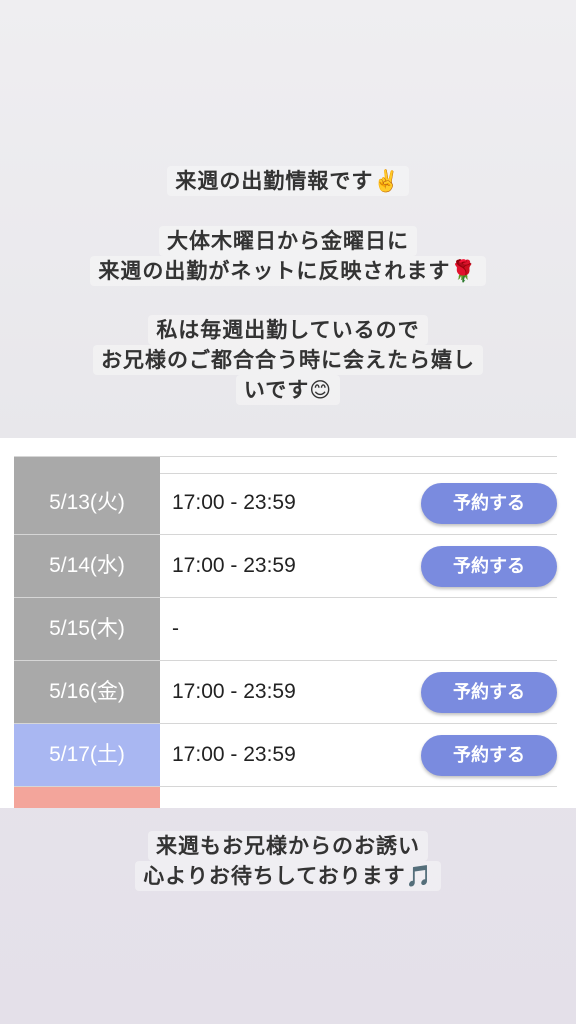 The image size is (576, 1024). I want to click on intro-line-3: 来週の出勤がネットに反映されます🌹, so click(288, 271).